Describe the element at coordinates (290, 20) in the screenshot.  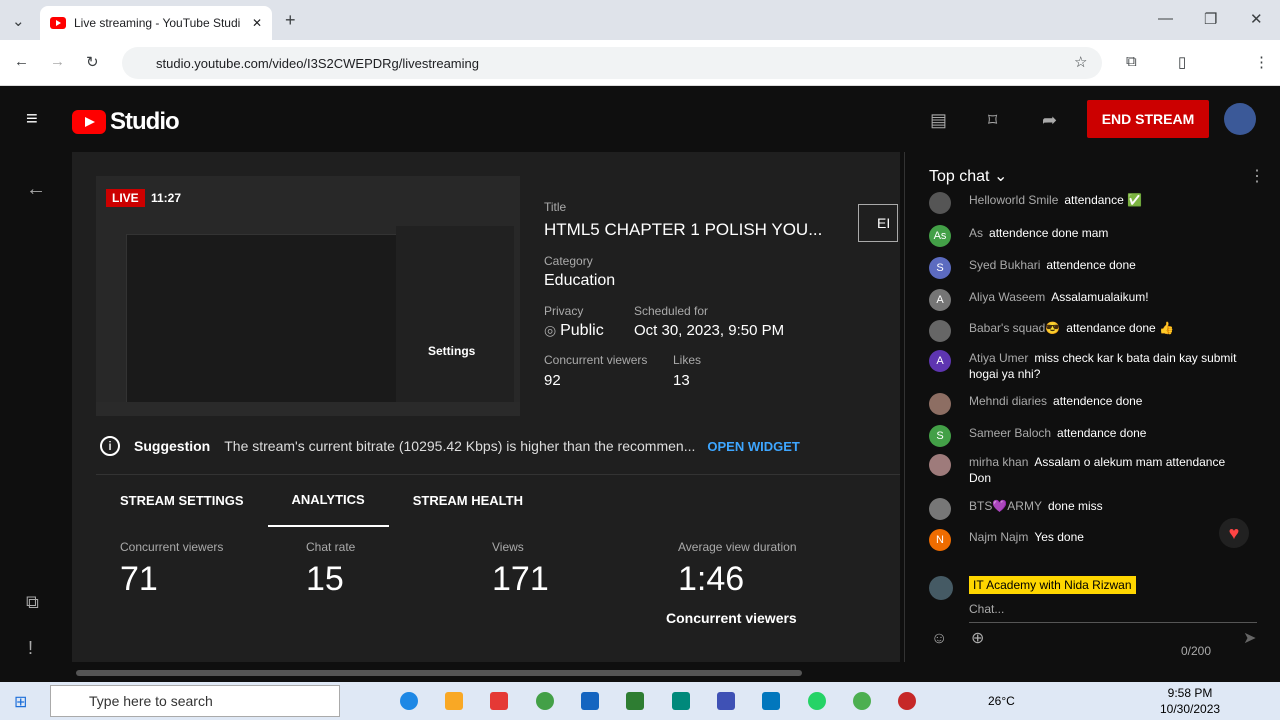
I see `new-tab-icon: +` at that location.